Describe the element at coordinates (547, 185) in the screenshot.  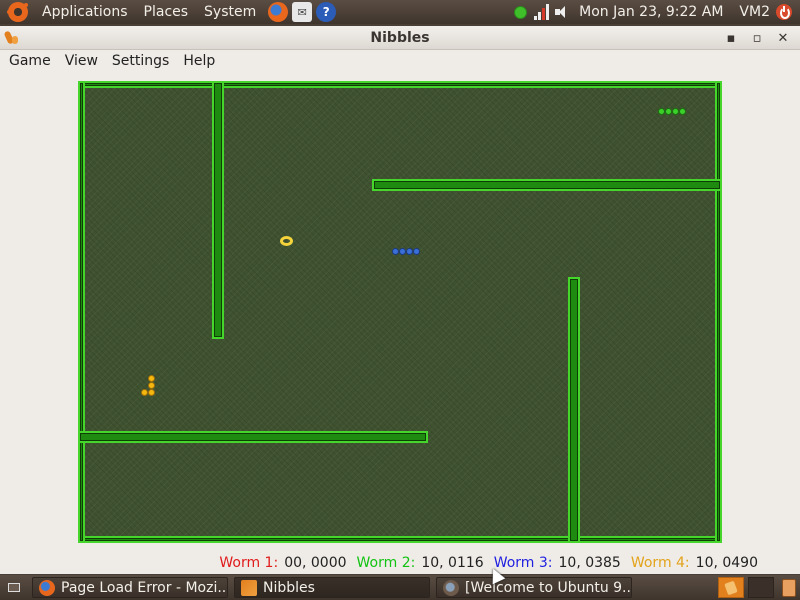
I see `wall-horizontal-upper-right` at that location.